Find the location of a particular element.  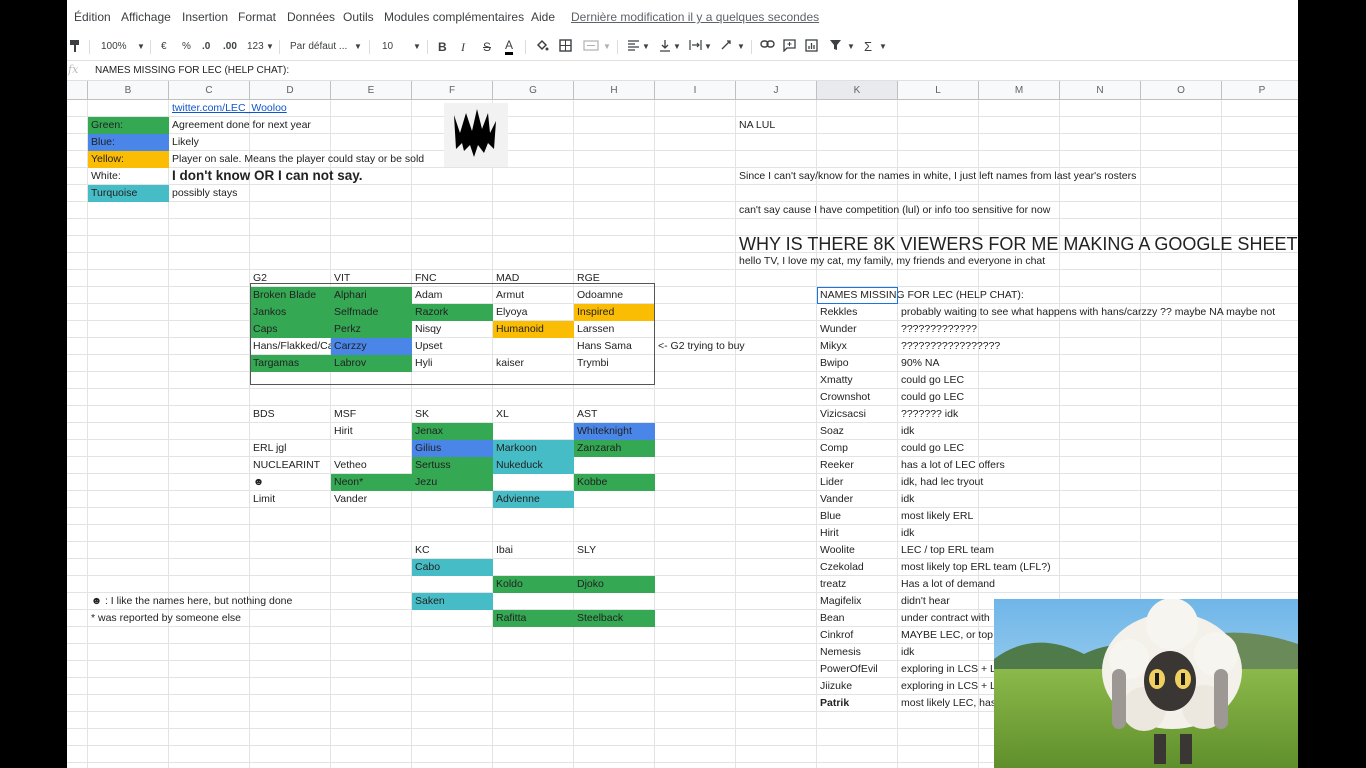

column-header-b: B is located at coordinates (128, 90).